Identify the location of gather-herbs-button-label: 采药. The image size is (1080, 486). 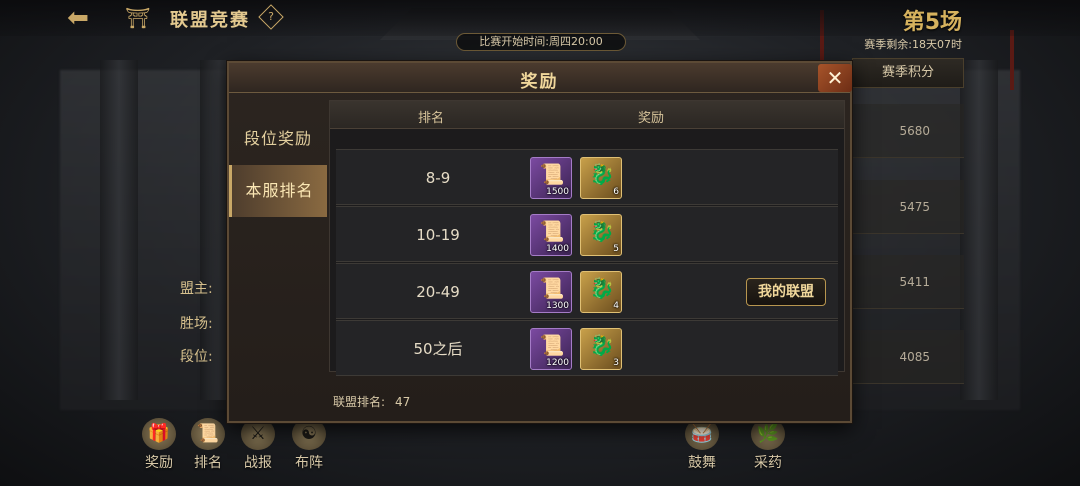
(768, 463).